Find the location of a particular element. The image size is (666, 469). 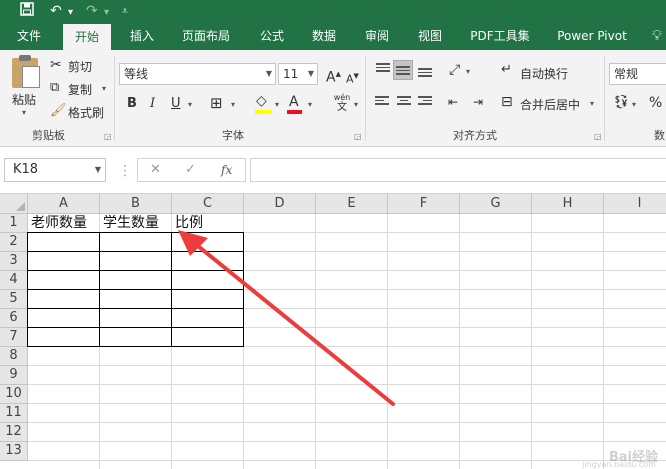

borders-dropdown-icon: ▾ is located at coordinates (233, 104).